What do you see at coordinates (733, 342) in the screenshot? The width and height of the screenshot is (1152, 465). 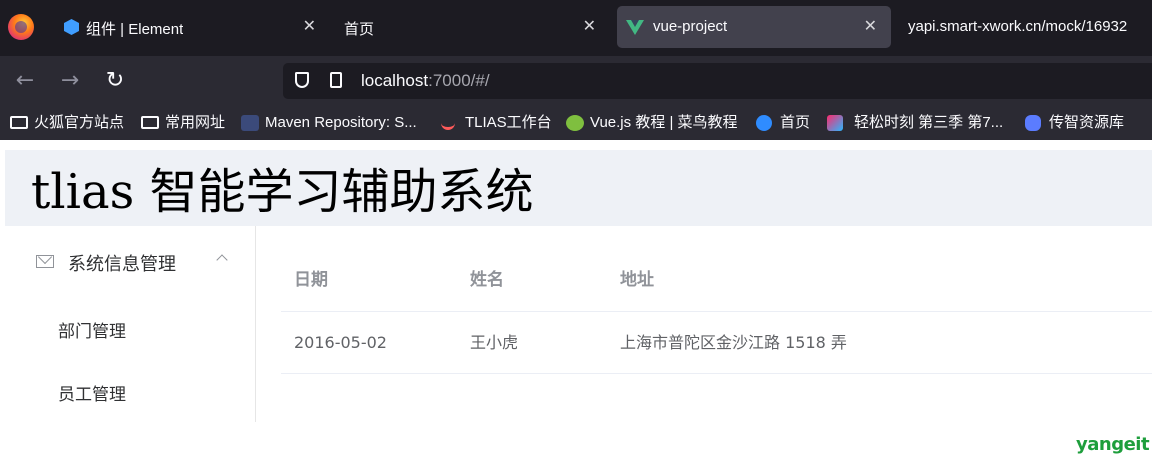 I see `table-cell-address: 上海市普陀区金沙江路 1518 弄` at bounding box center [733, 342].